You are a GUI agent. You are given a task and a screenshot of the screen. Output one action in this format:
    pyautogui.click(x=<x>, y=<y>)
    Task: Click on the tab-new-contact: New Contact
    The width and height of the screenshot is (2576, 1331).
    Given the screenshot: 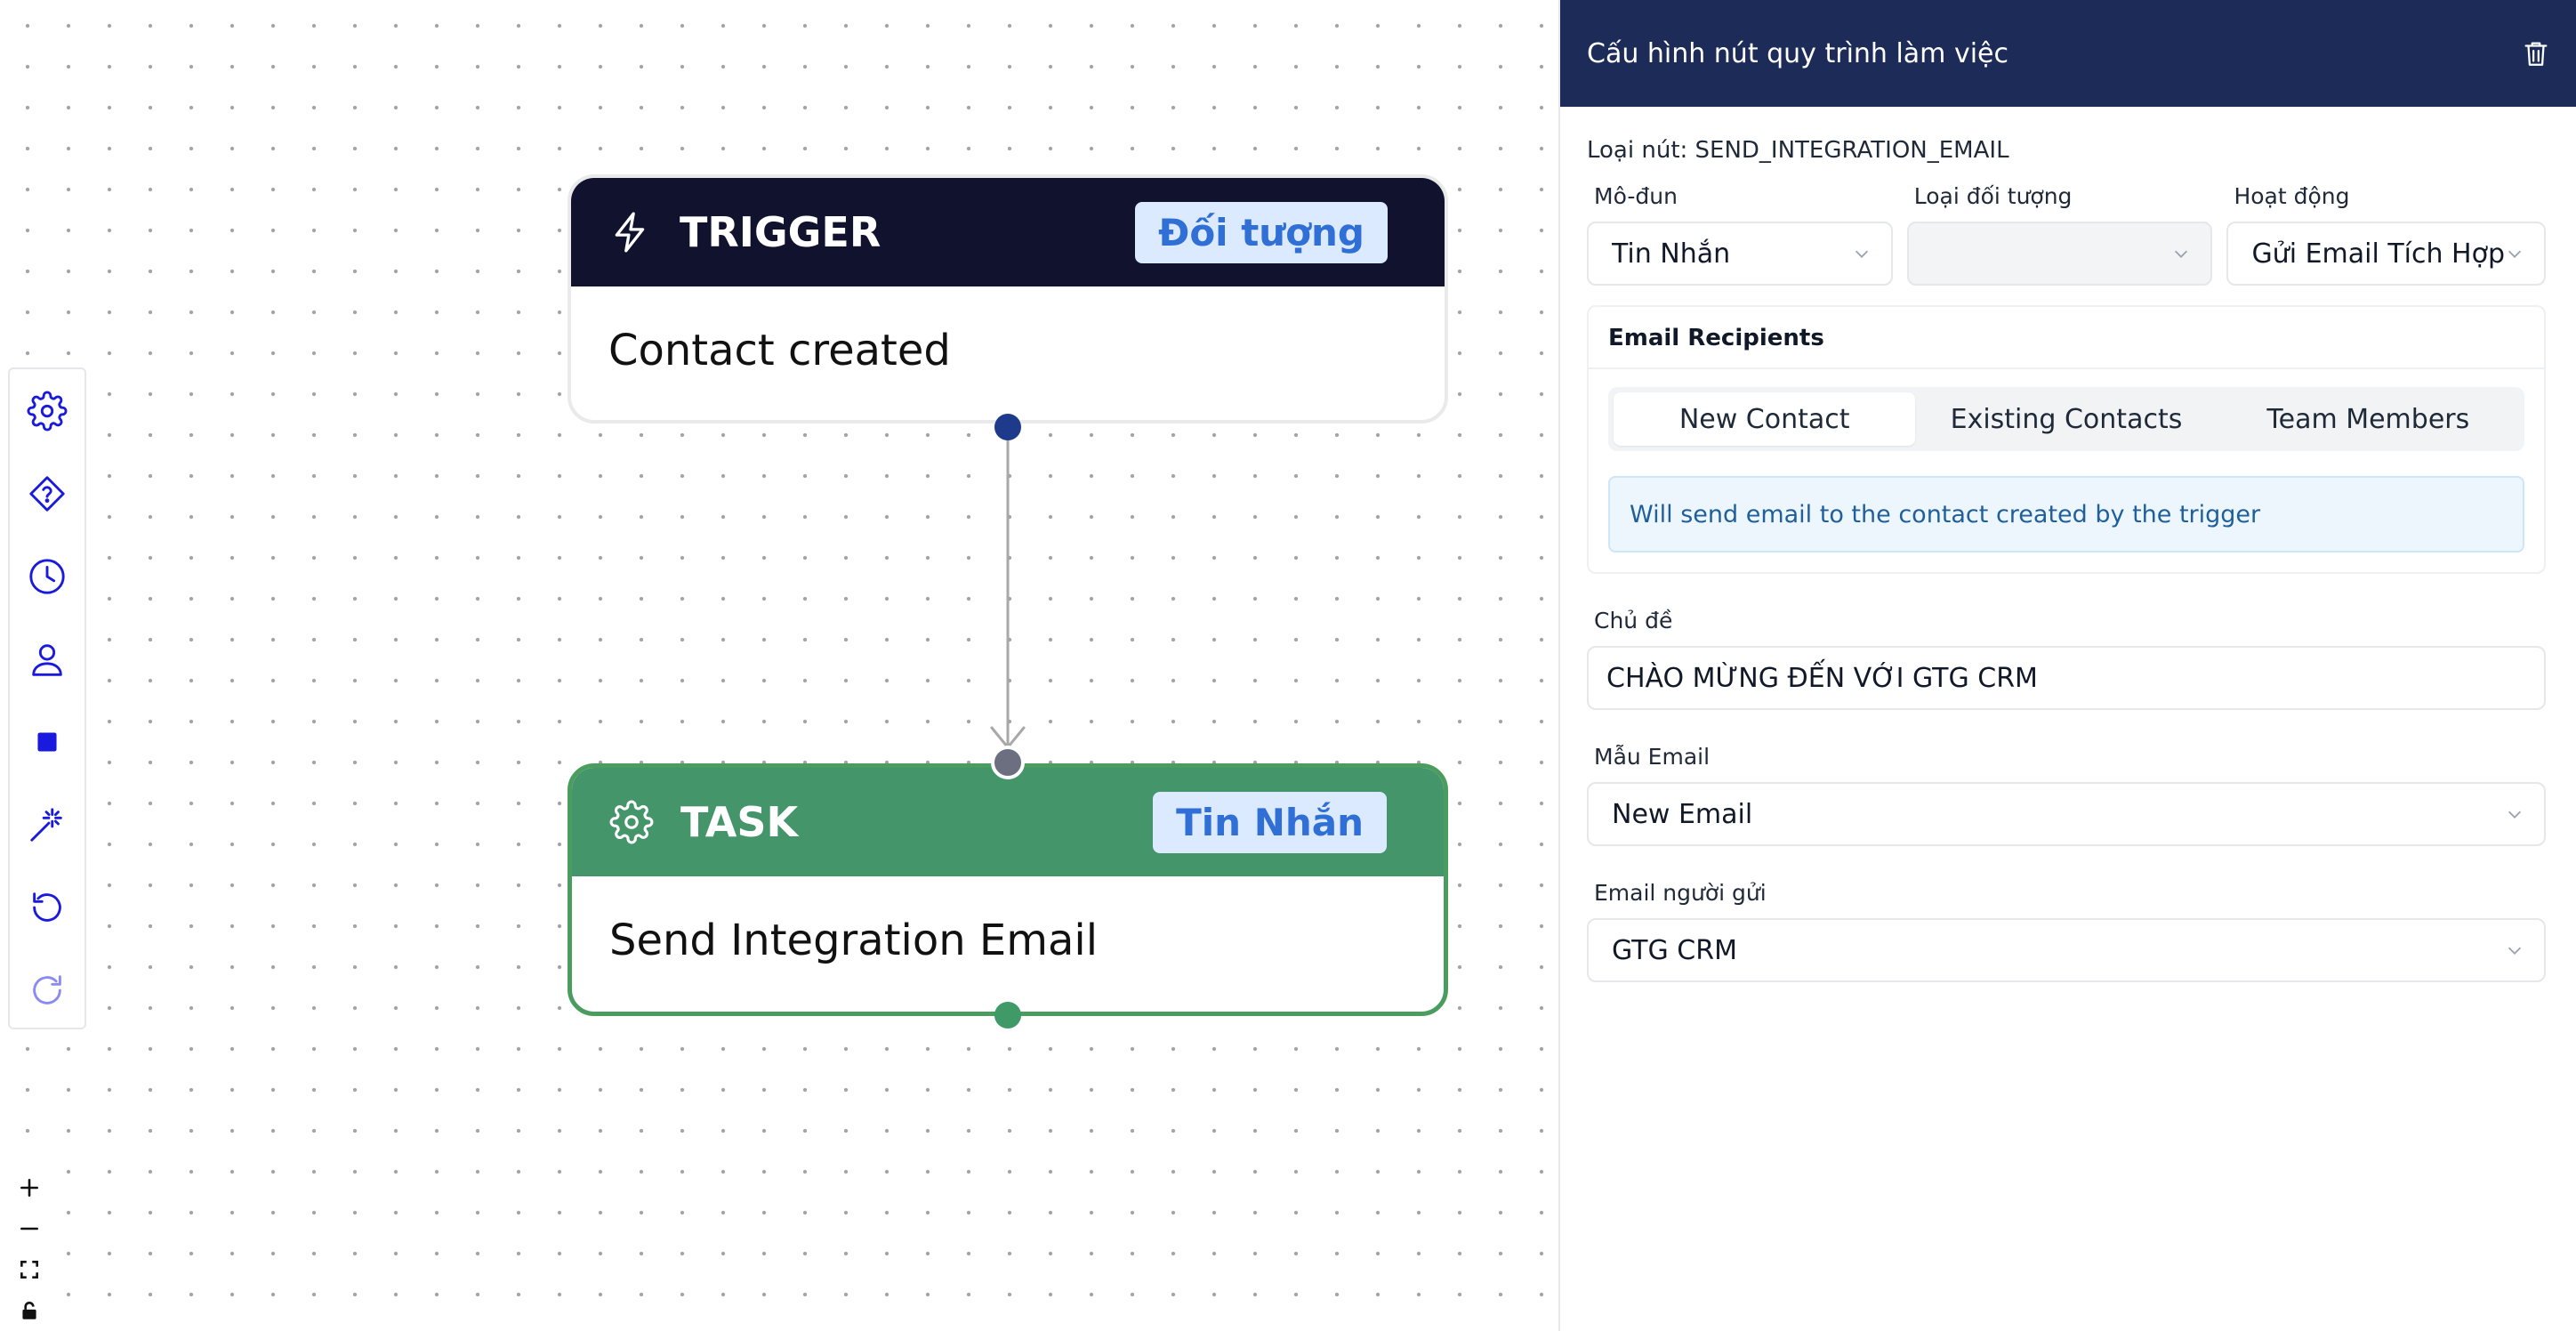 What is the action you would take?
    pyautogui.click(x=1765, y=419)
    